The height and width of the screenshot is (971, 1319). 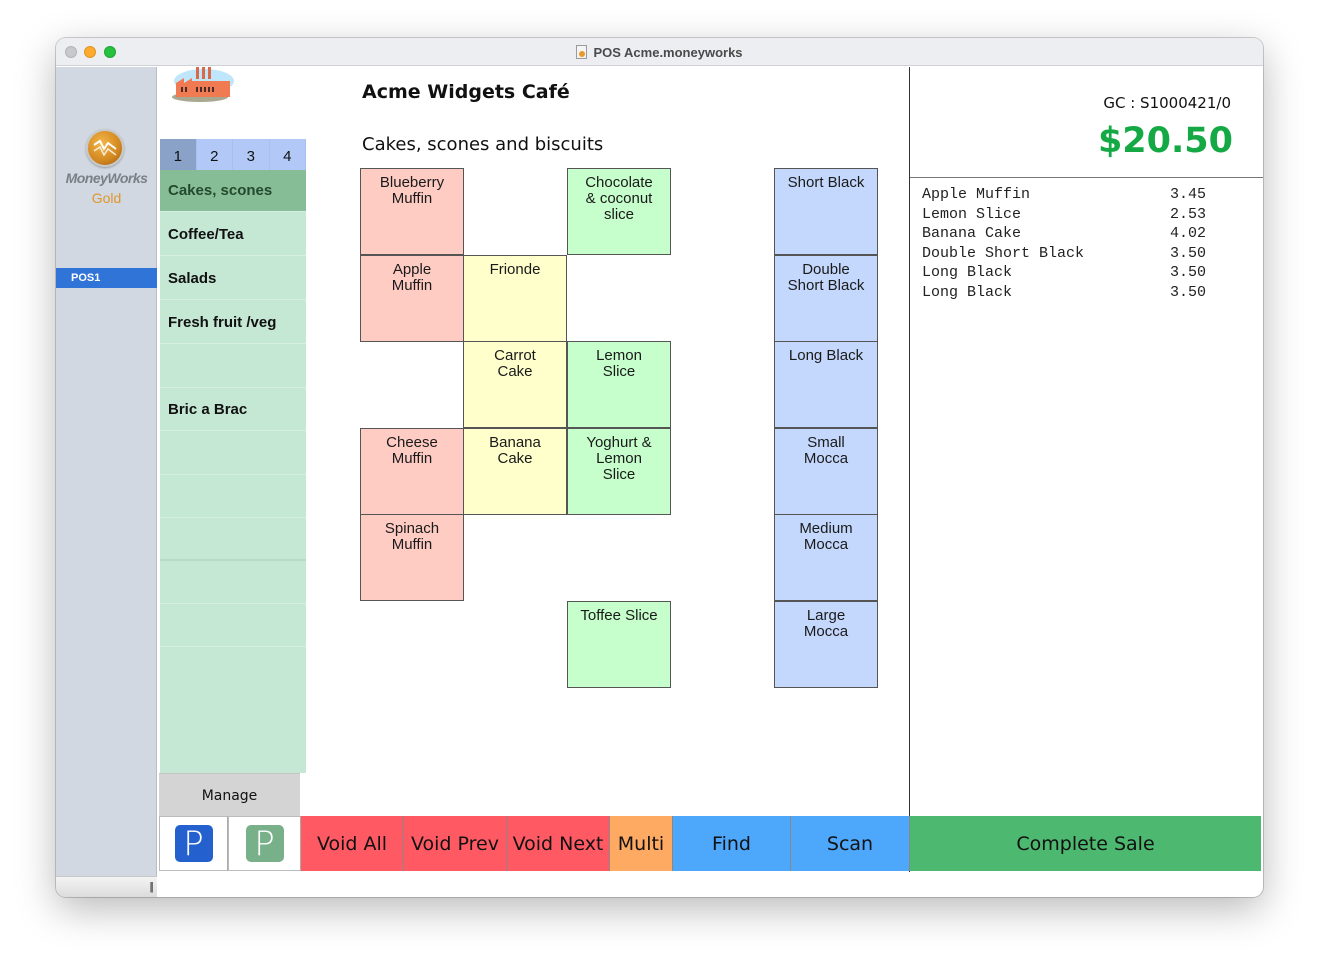 What do you see at coordinates (1003, 253) in the screenshot?
I see `line-item: Double Short Black` at bounding box center [1003, 253].